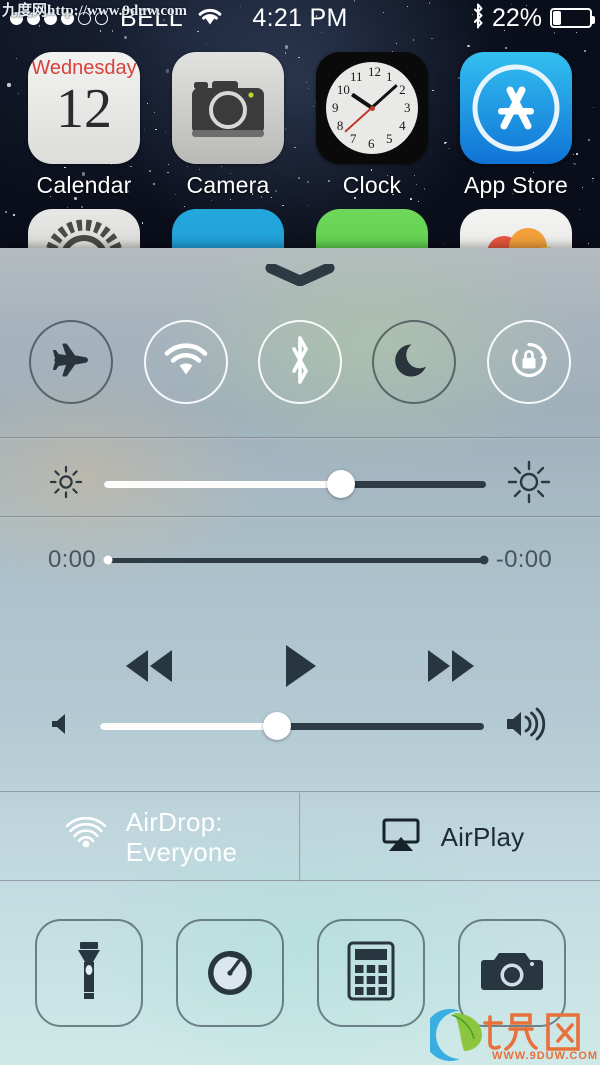 This screenshot has height=1065, width=600. I want to click on next-track-button, so click(451, 668).